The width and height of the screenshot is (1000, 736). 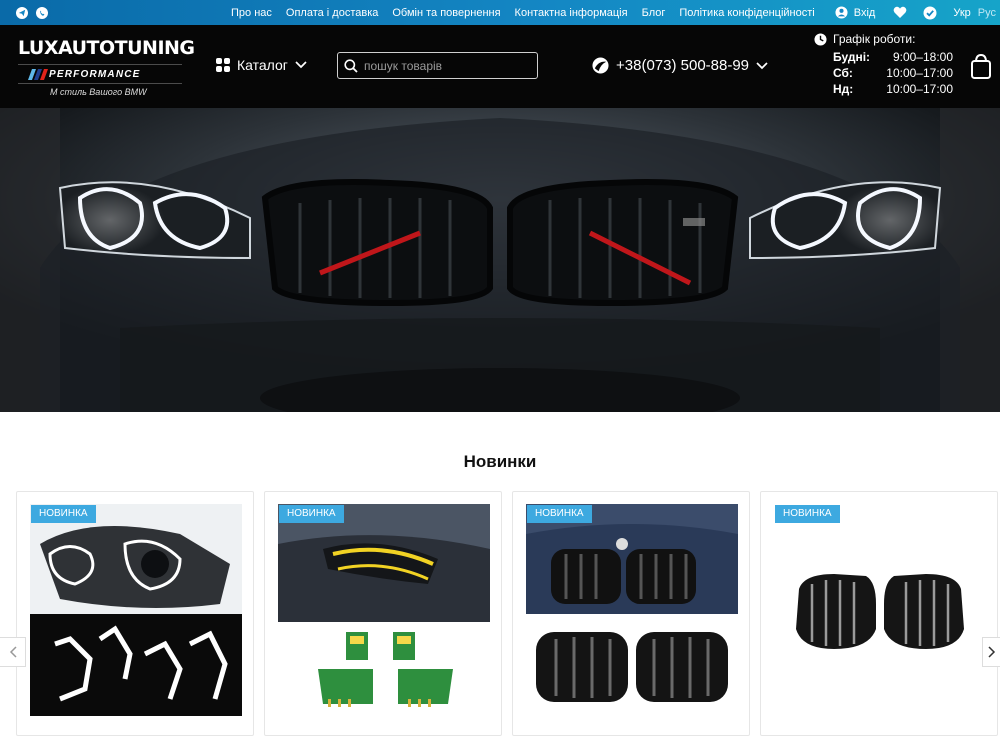 I want to click on carousel-next-button, so click(x=991, y=652).